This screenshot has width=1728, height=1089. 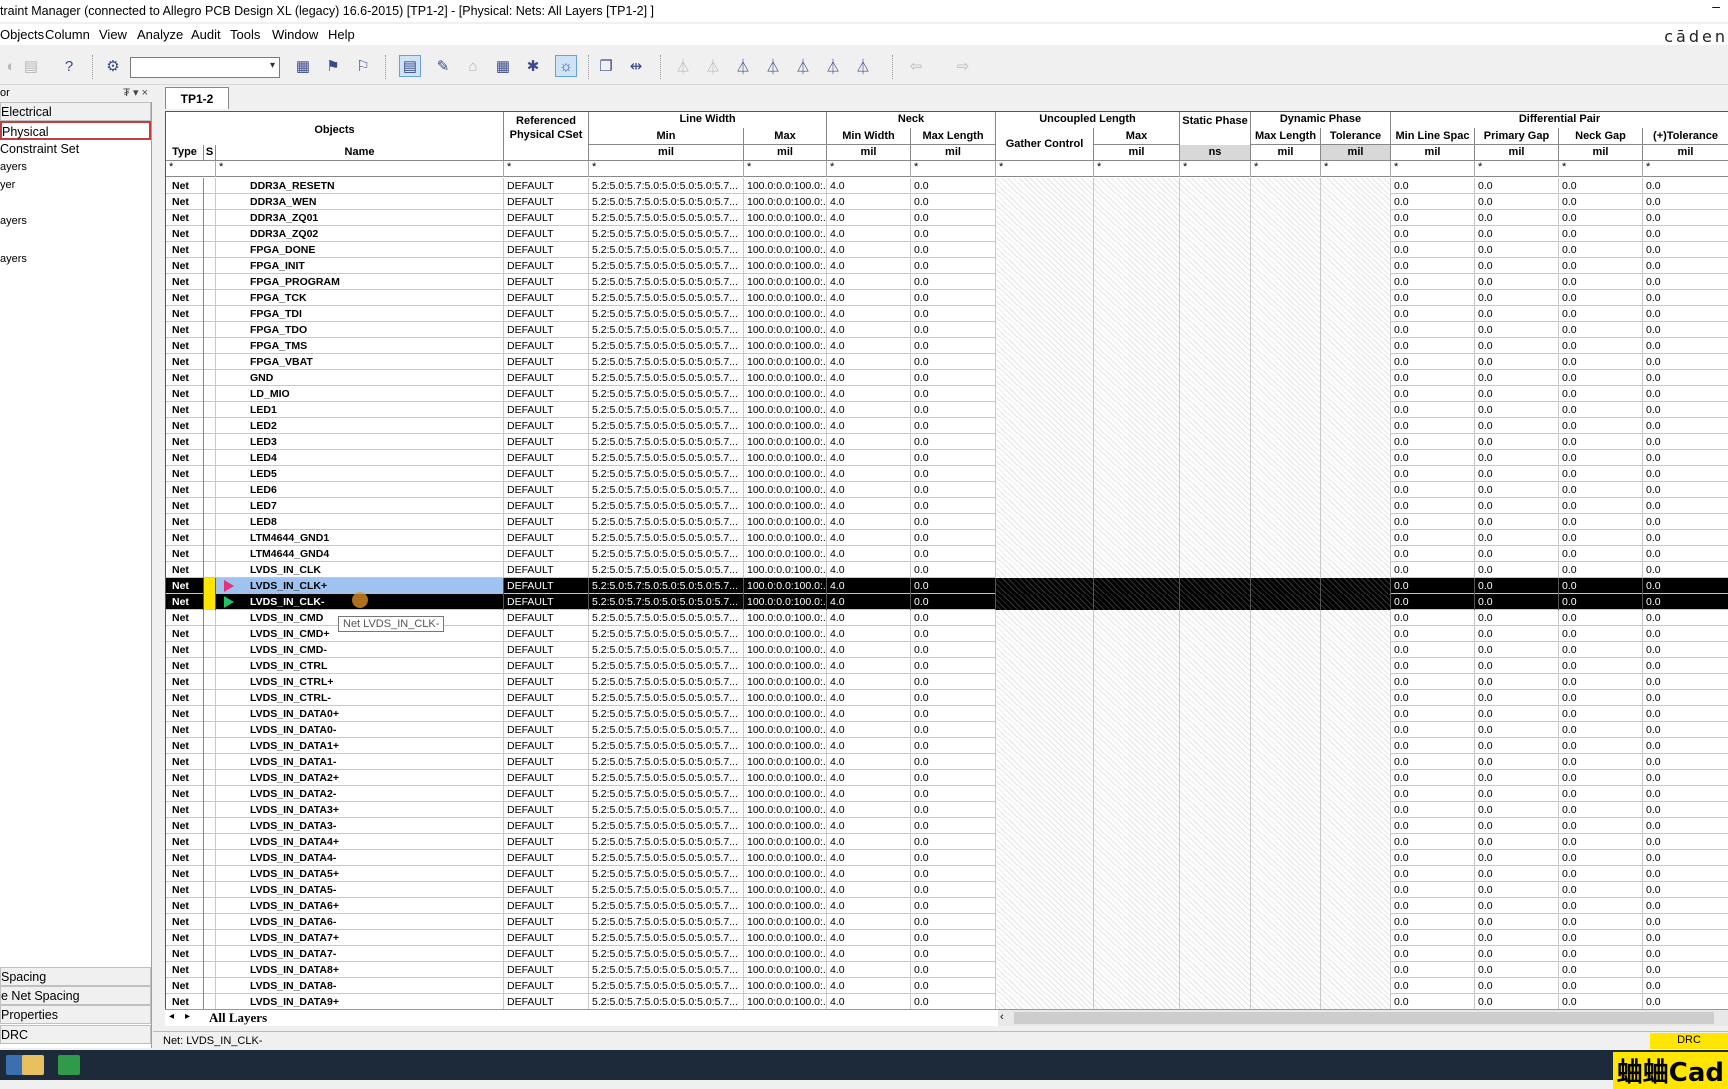 I want to click on filter-icon: ⏃, so click(x=743, y=66).